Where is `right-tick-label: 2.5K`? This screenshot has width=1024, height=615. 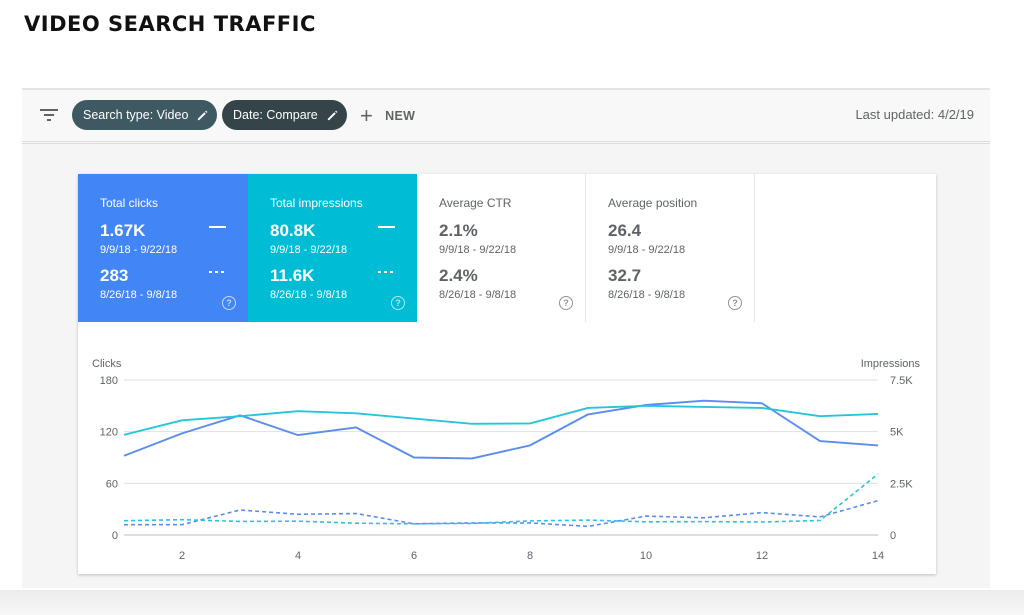
right-tick-label: 2.5K is located at coordinates (901, 484).